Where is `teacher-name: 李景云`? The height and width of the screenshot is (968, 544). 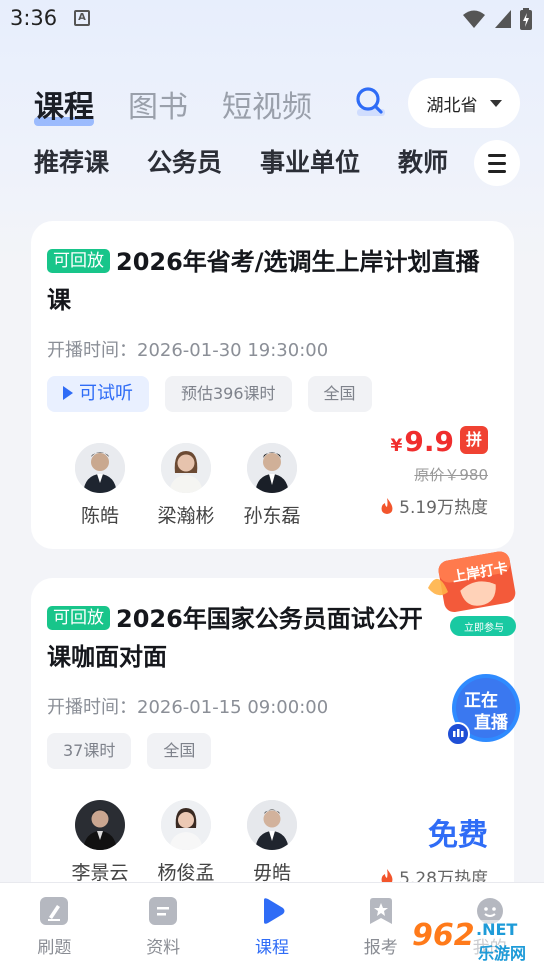
teacher-name: 李景云 is located at coordinates (100, 873).